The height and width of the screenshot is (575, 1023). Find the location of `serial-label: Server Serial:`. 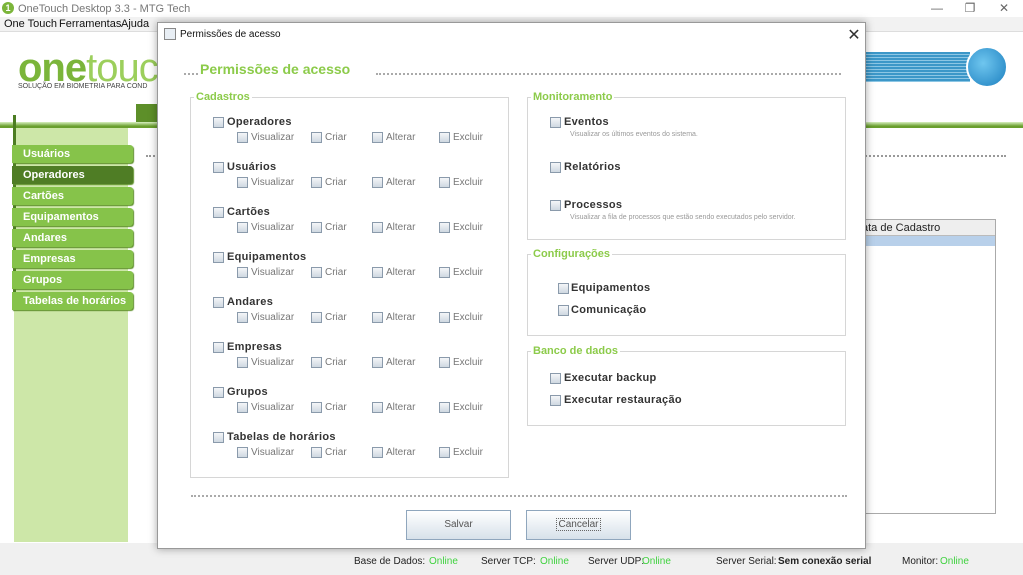

serial-label: Server Serial: is located at coordinates (746, 561).